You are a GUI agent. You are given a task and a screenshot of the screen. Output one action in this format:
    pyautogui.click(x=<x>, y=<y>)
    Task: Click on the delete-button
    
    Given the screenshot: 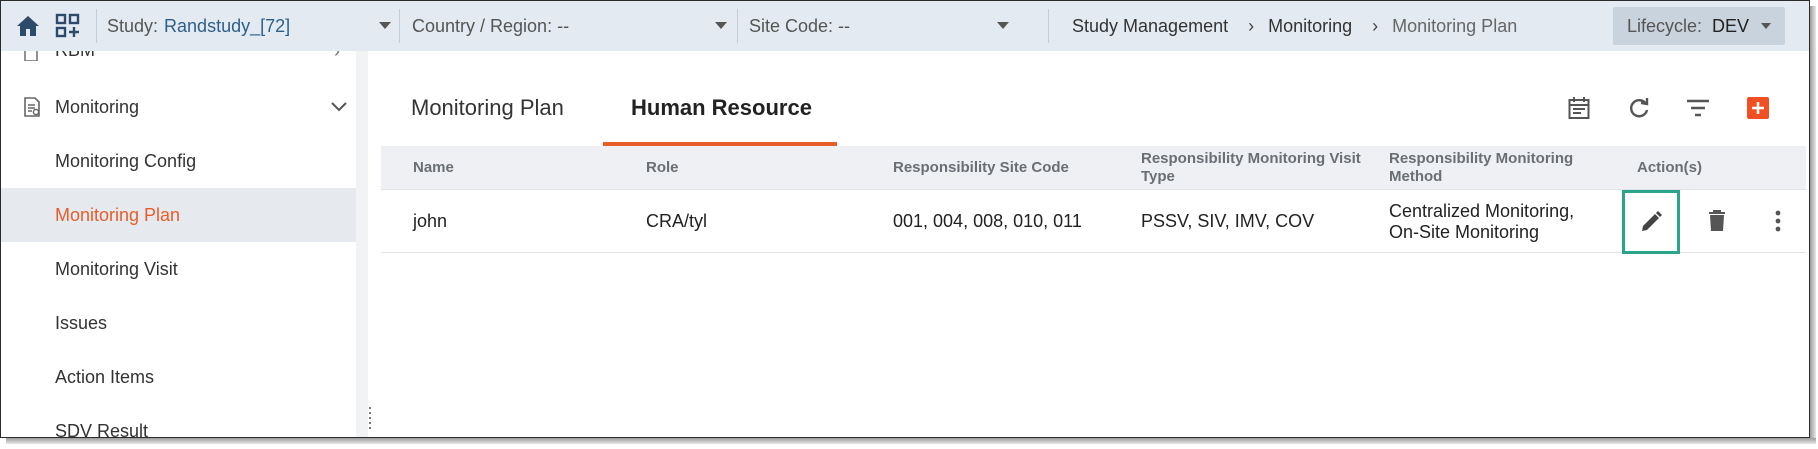 What is the action you would take?
    pyautogui.click(x=1717, y=221)
    